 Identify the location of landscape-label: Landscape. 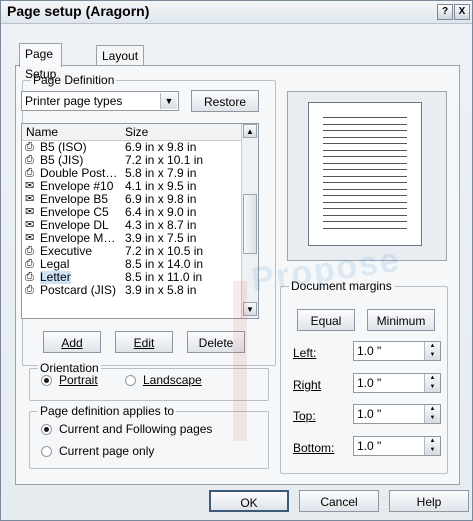
(172, 380).